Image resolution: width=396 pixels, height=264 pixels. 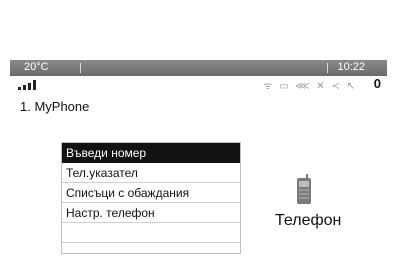 What do you see at coordinates (36, 67) in the screenshot?
I see `temperature-readout: 20°C` at bounding box center [36, 67].